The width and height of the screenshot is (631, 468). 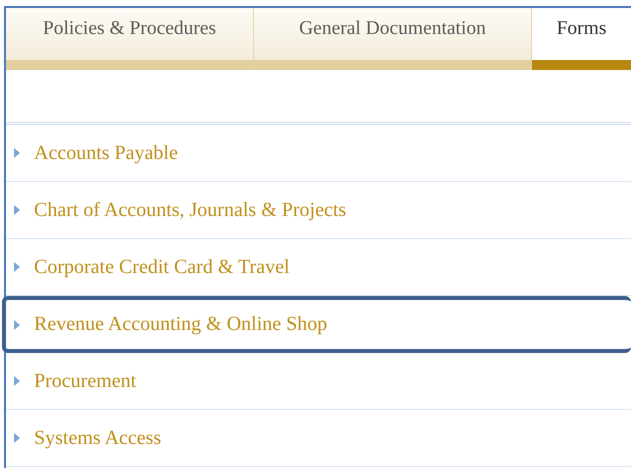 What do you see at coordinates (316, 324) in the screenshot?
I see `category-link: Revenue Accounting & Online Shop` at bounding box center [316, 324].